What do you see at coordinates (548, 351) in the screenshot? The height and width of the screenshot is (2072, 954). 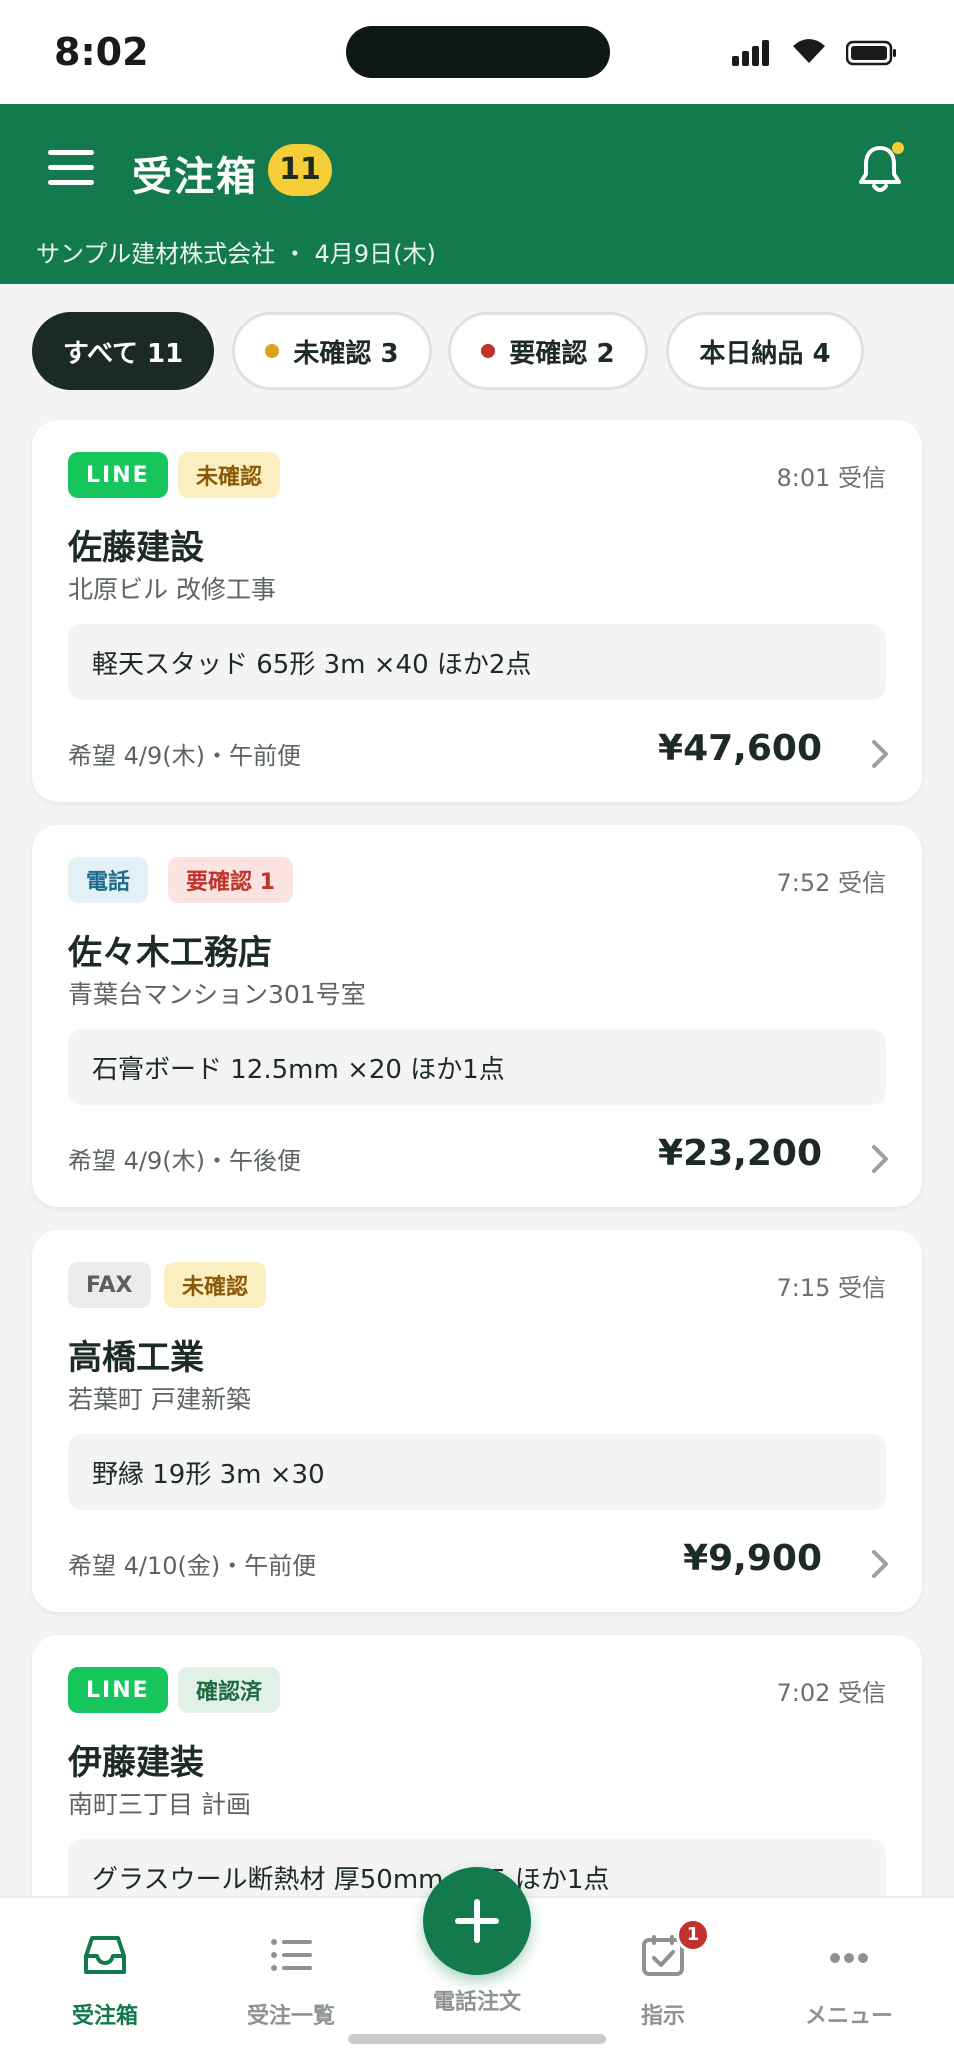 I see `filter-chip-needs-check: 要確認 2` at bounding box center [548, 351].